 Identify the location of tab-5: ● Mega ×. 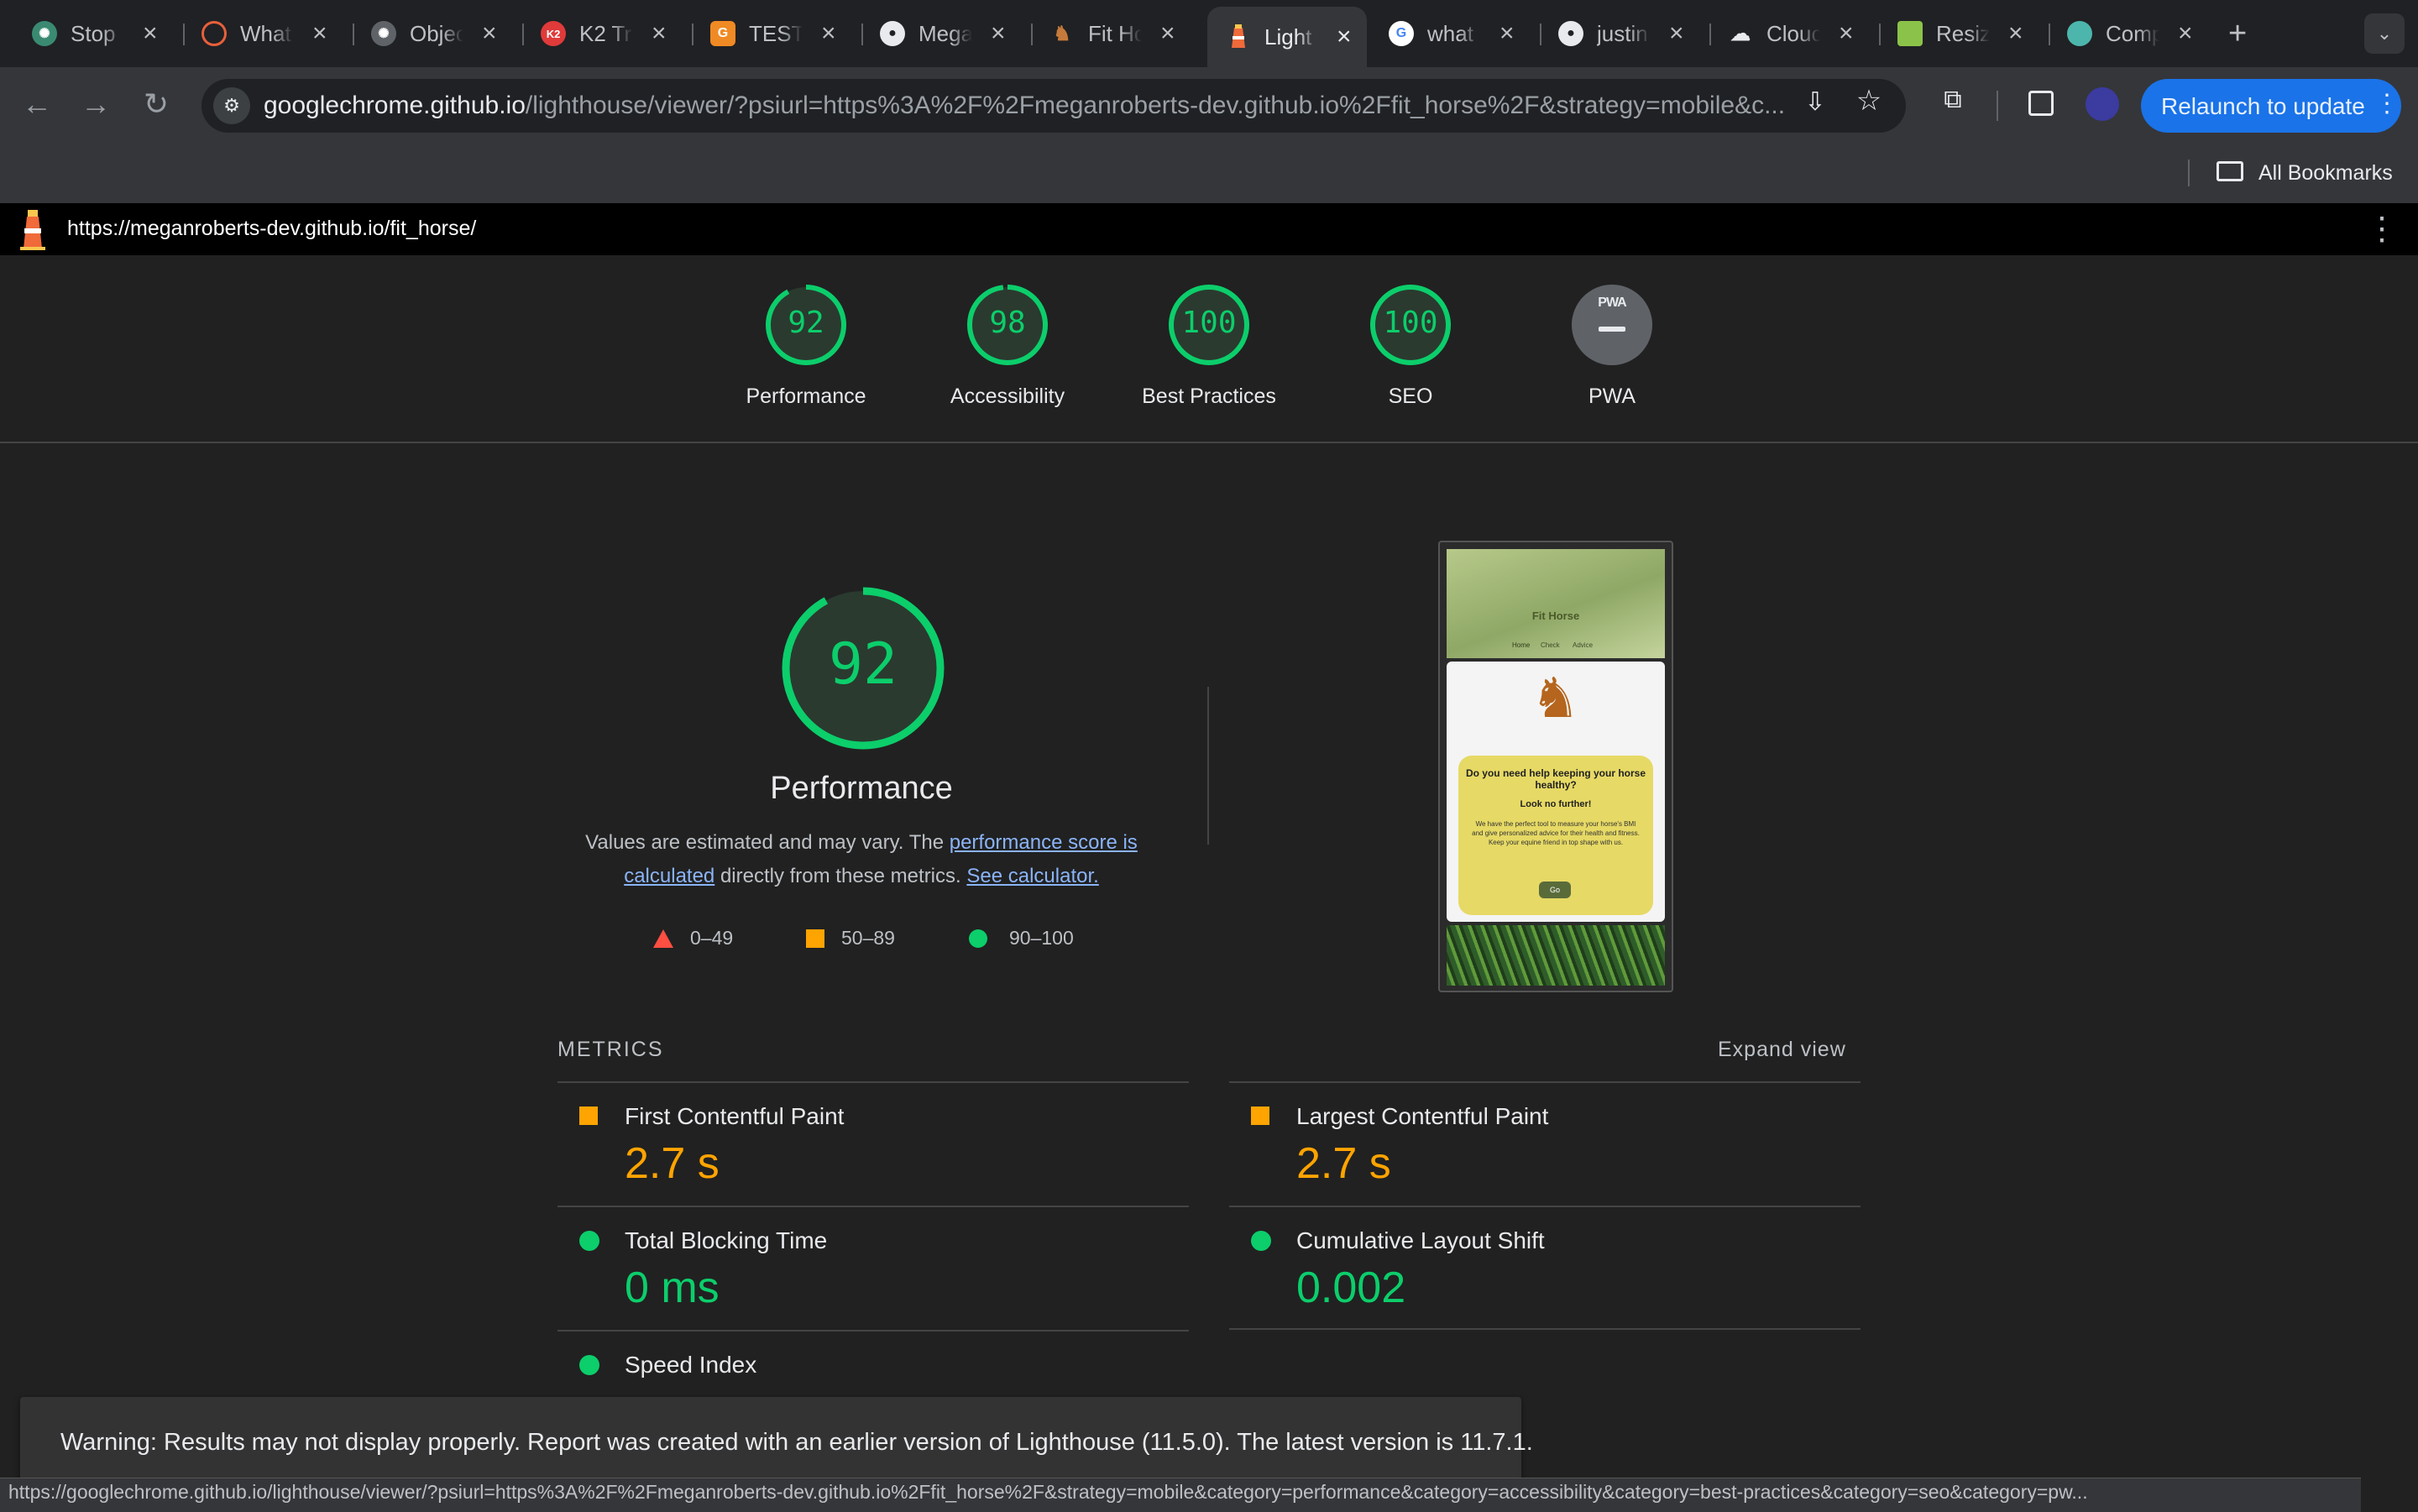
(933, 33).